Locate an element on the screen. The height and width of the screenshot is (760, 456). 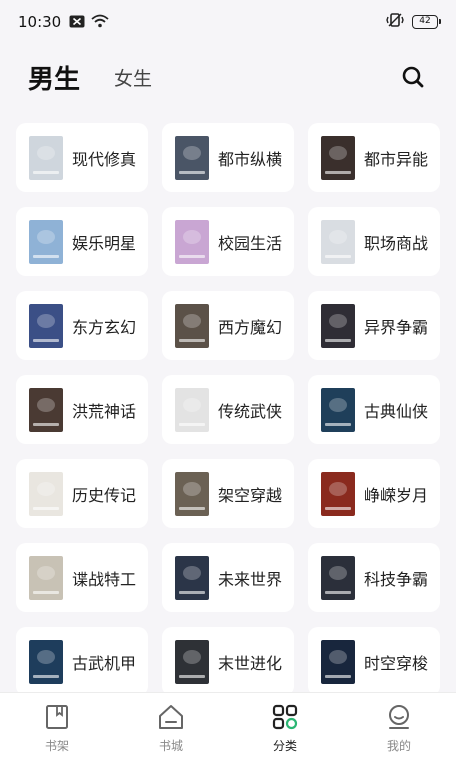
search-button is located at coordinates (413, 77).